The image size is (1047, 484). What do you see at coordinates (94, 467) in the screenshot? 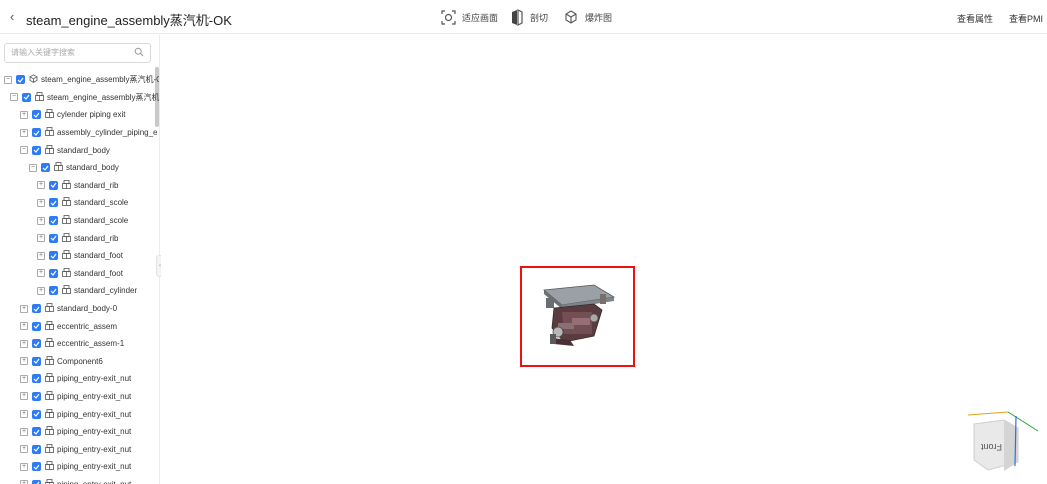
I see `tree-node-label: piping_entry-exit_nut` at bounding box center [94, 467].